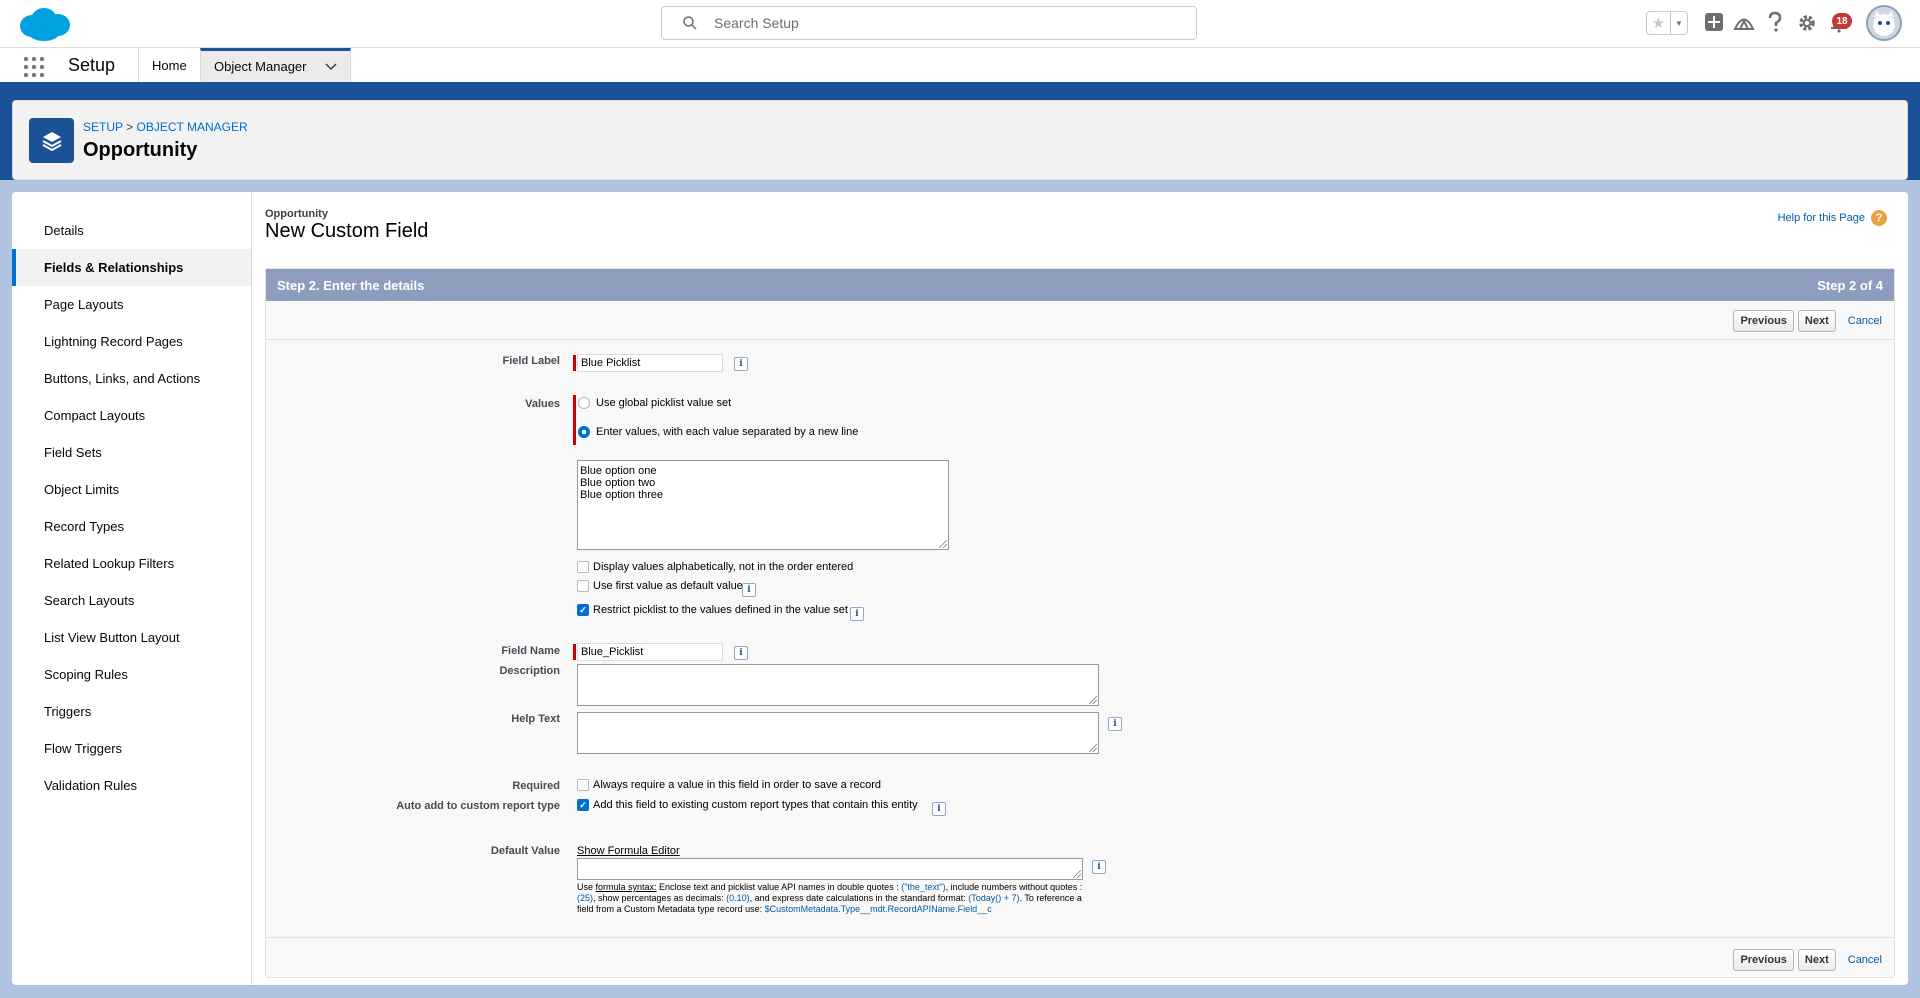 This screenshot has height=998, width=1920. I want to click on field-label-input, so click(650, 363).